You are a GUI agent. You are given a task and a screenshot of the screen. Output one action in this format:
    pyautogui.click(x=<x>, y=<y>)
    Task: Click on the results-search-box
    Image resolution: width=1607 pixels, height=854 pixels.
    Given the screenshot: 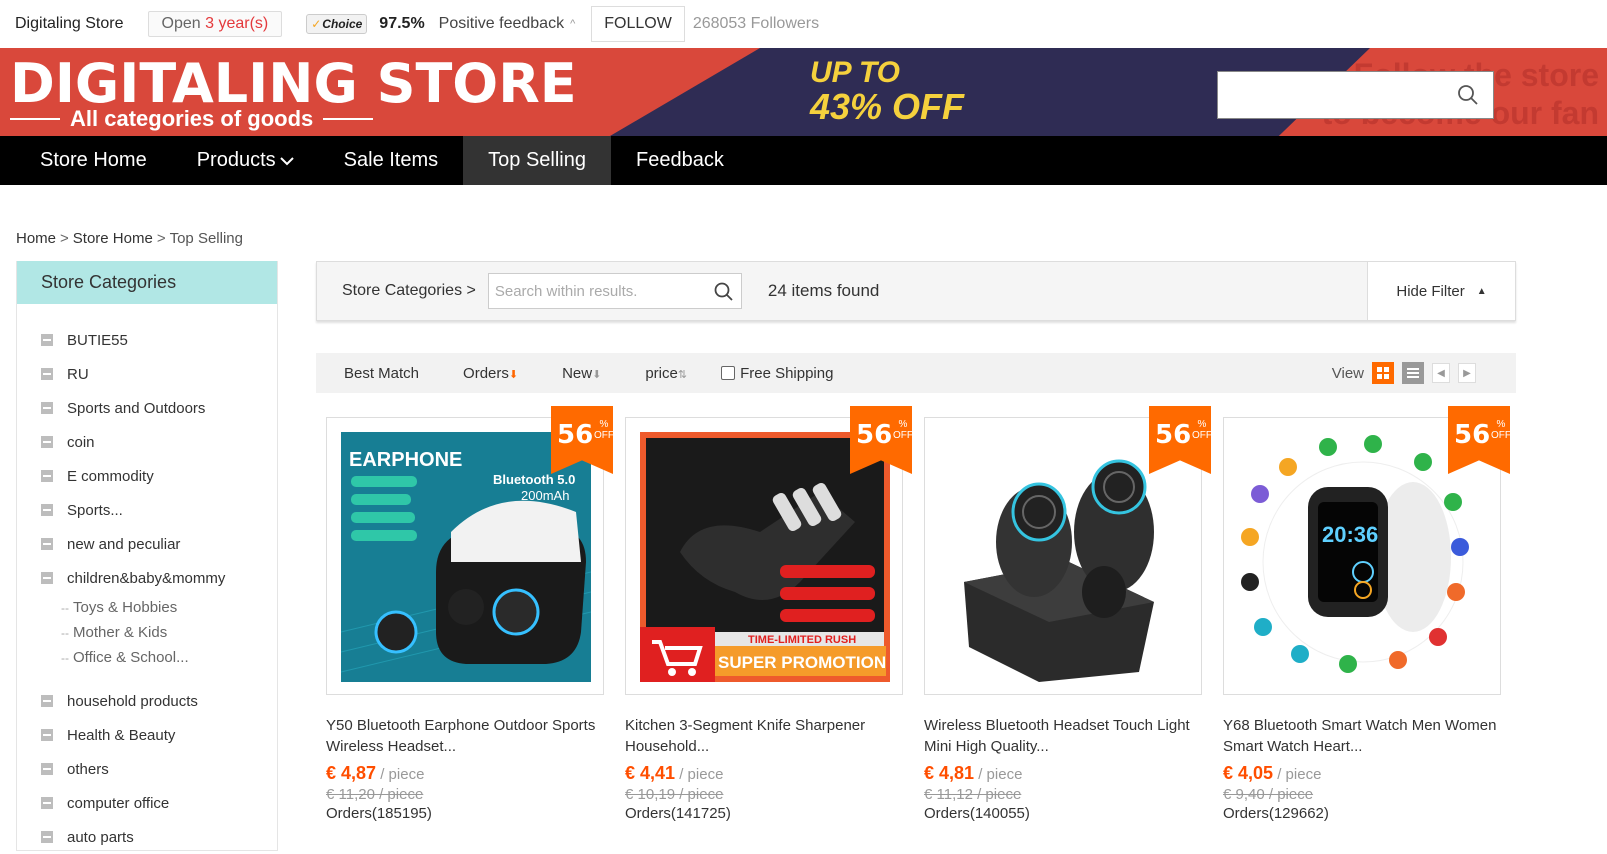 What is the action you would take?
    pyautogui.click(x=614, y=291)
    